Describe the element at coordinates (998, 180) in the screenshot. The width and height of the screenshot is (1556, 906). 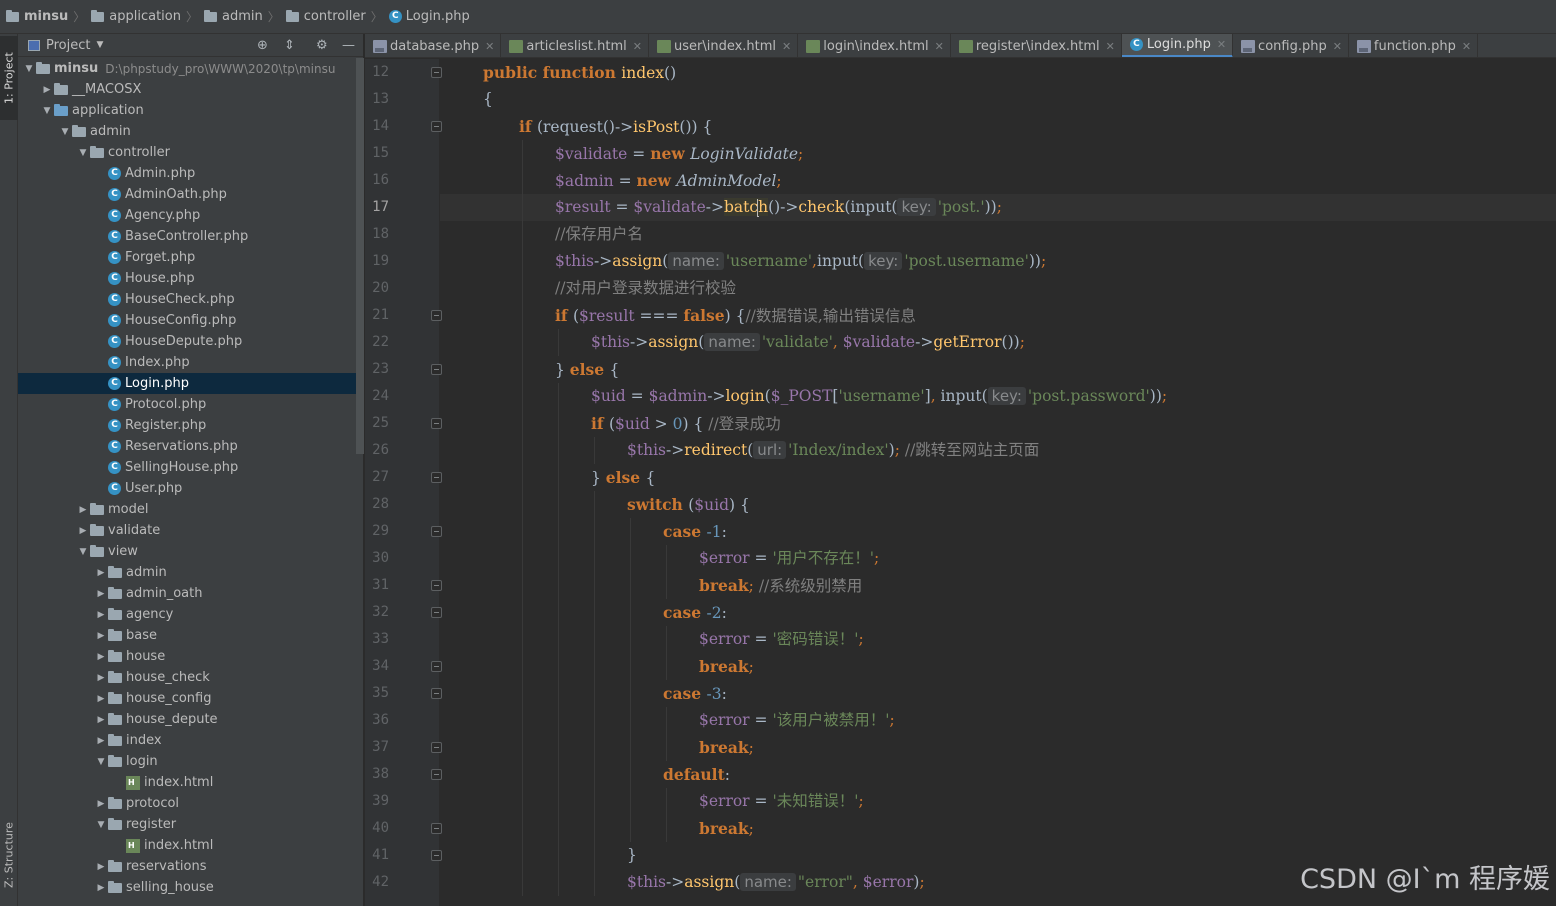
I see `code-line: $admin = new AdminModel;` at that location.